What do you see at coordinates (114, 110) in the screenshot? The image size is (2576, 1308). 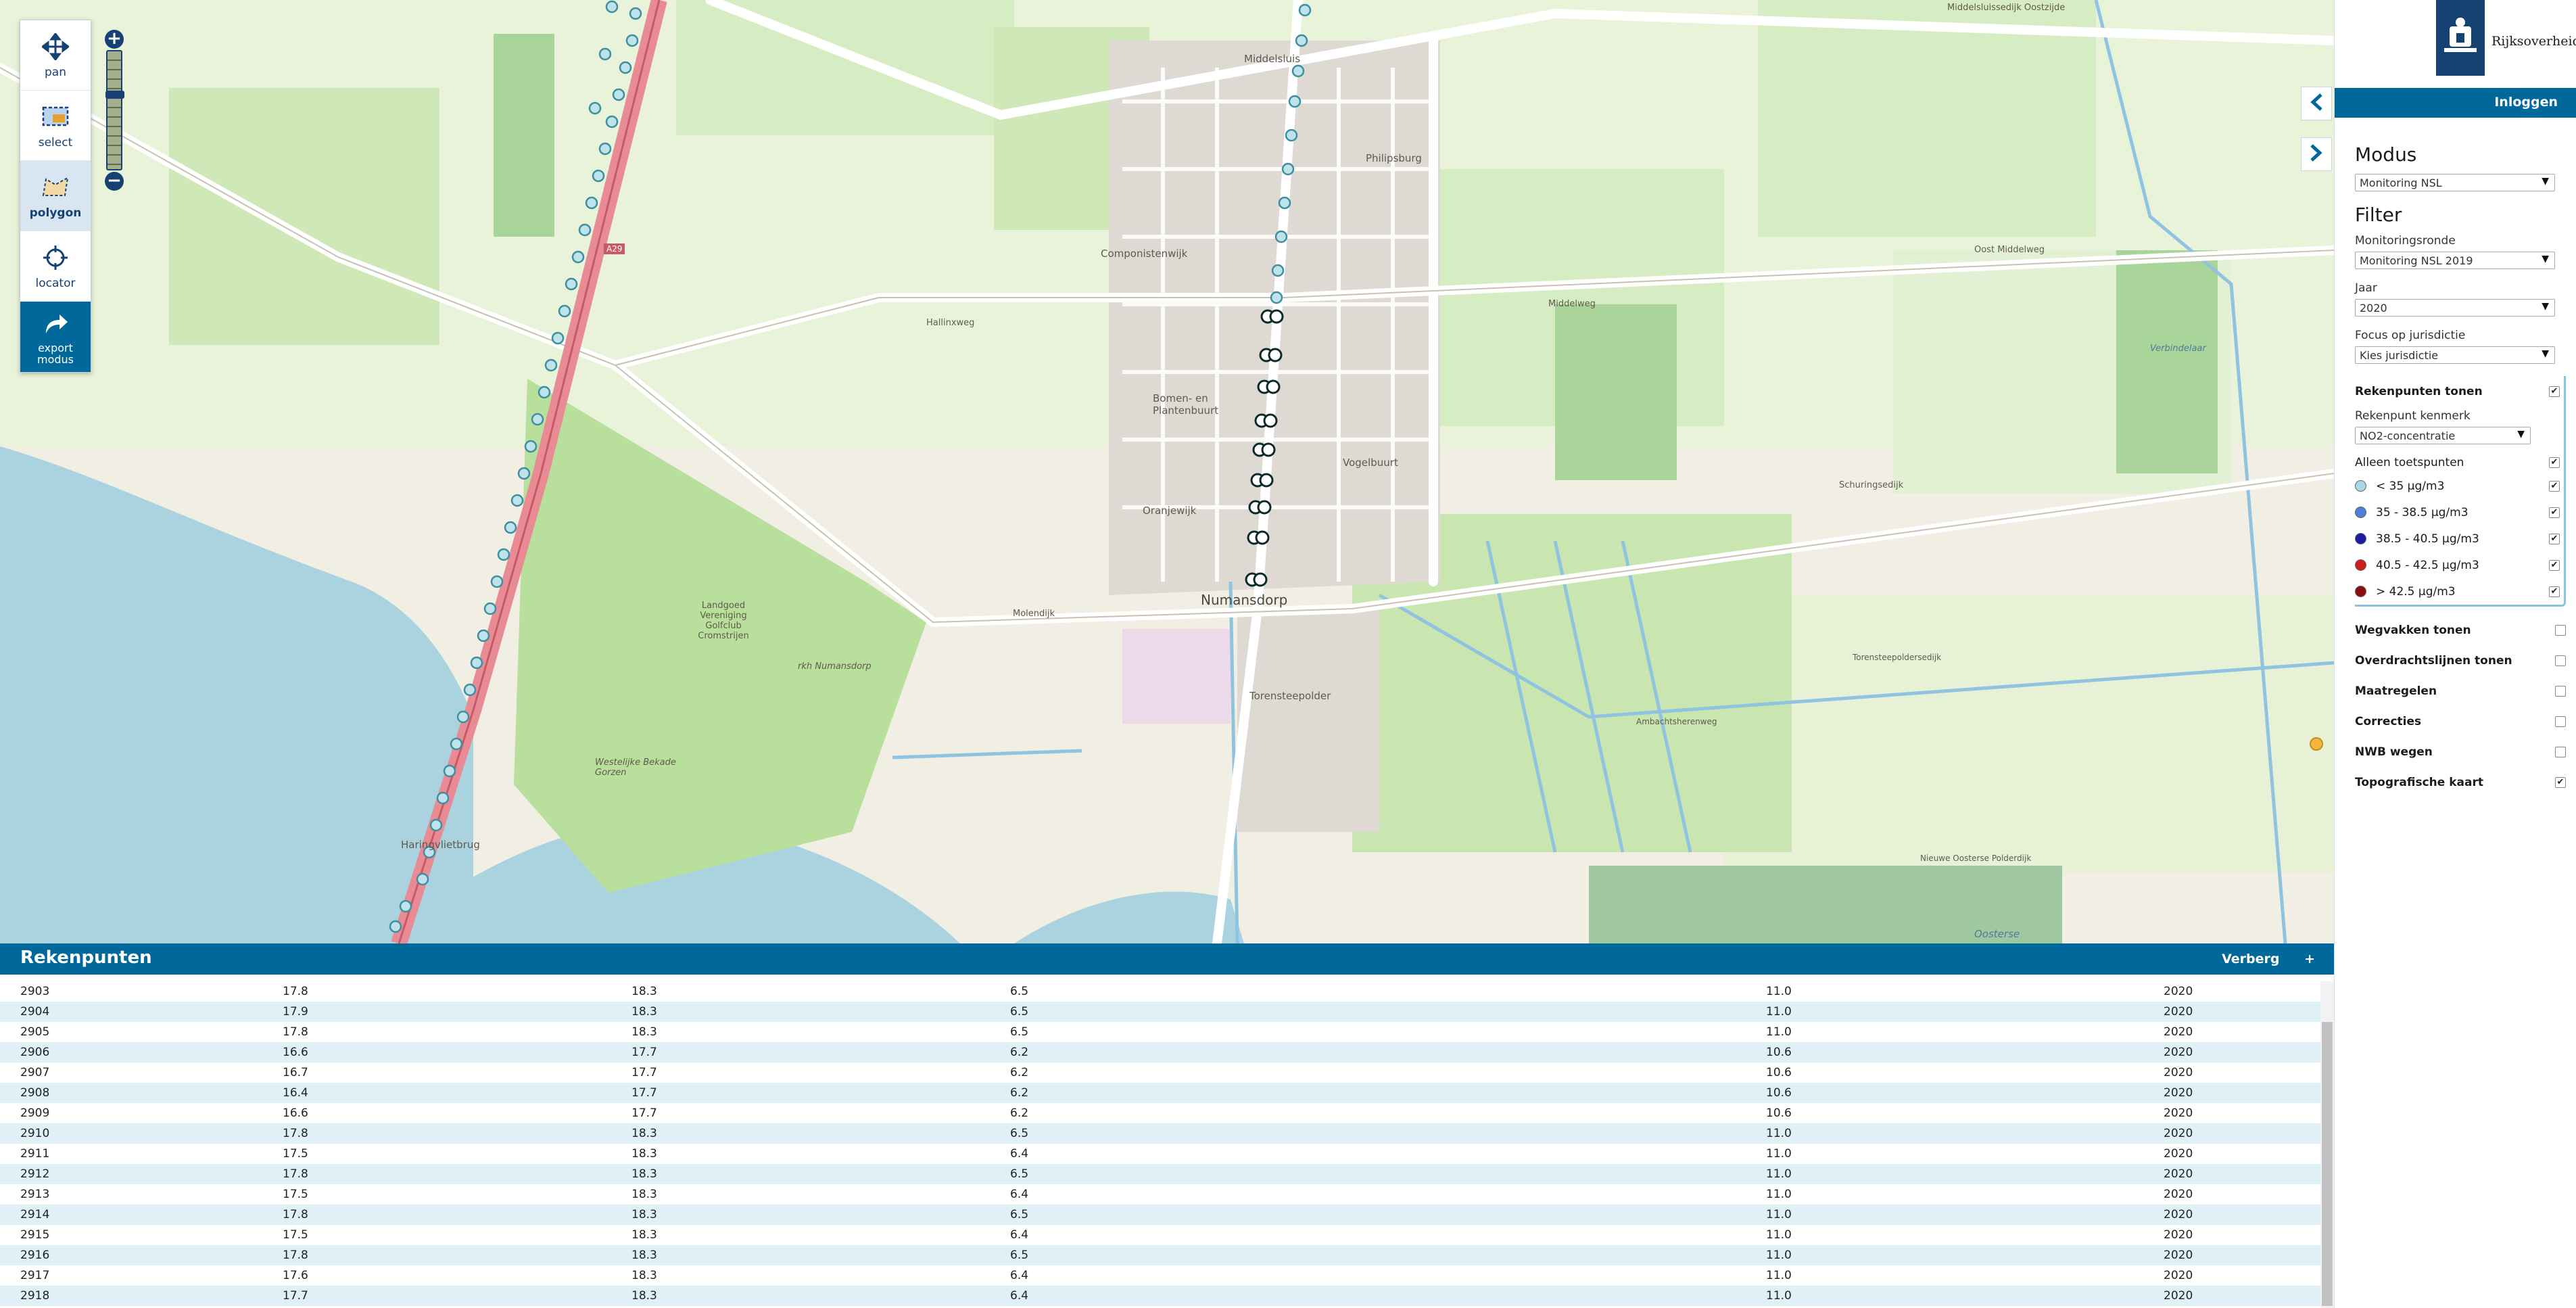 I see `zoom-track` at bounding box center [114, 110].